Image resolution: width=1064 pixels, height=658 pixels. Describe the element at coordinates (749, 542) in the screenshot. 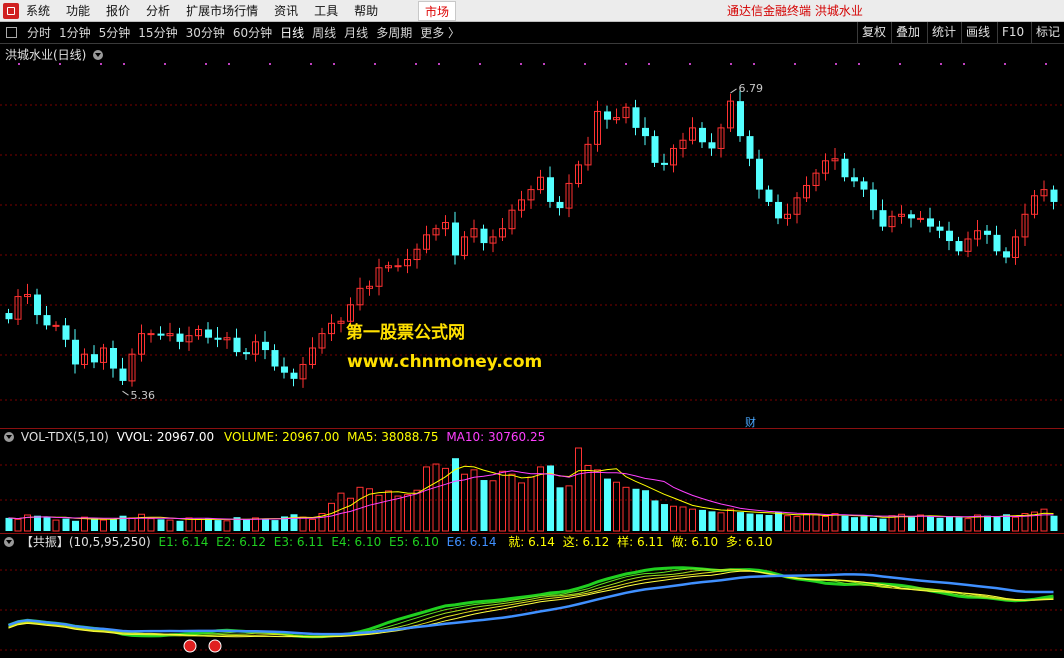

I see `duo-value: 多: 6.10` at that location.